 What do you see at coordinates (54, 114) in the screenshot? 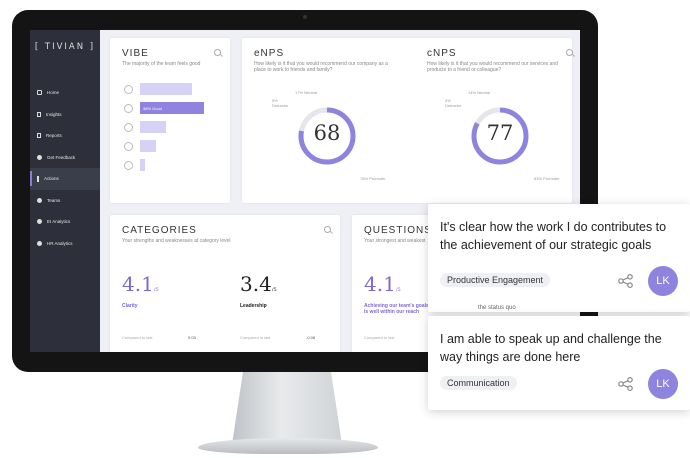
I see `sidebar-item-label: Insights` at bounding box center [54, 114].